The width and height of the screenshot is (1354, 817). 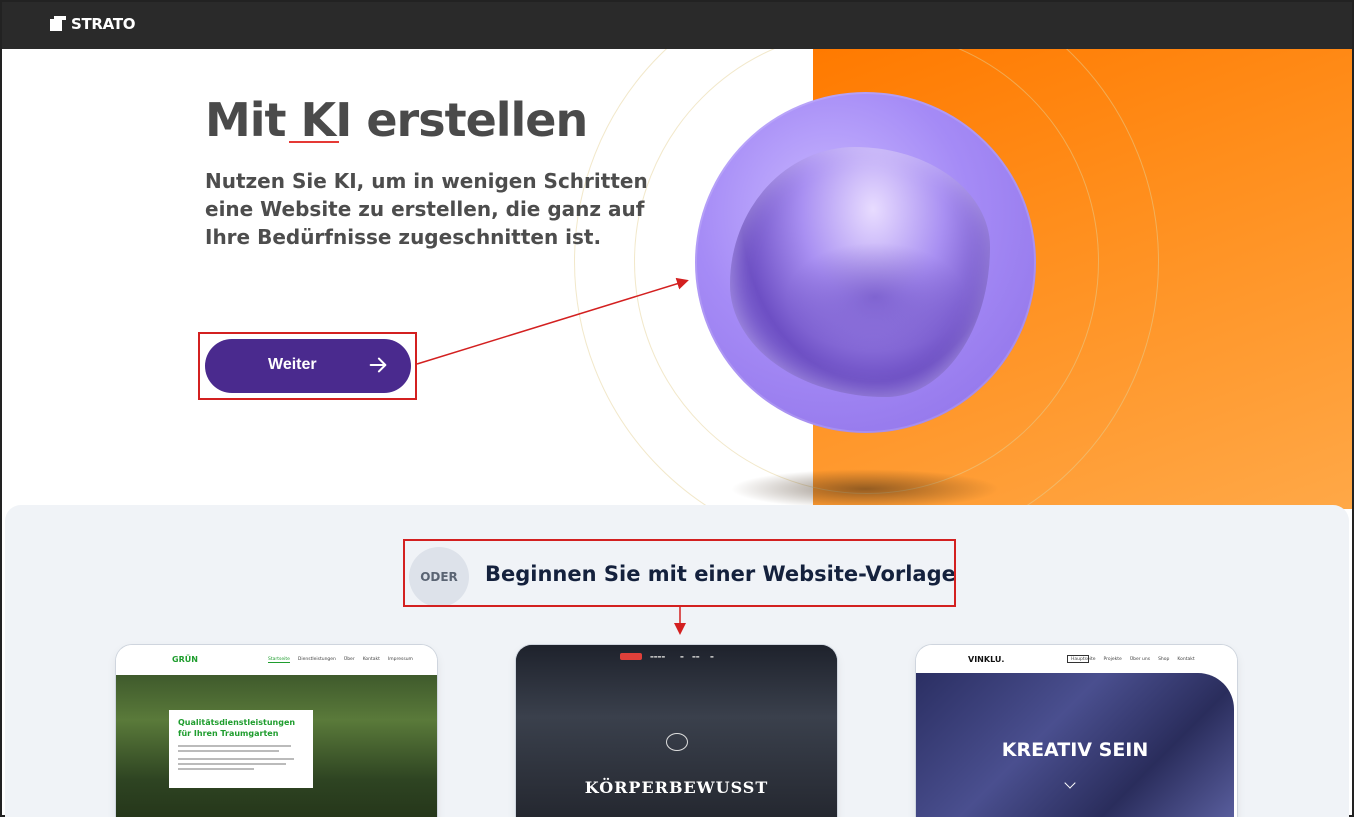 What do you see at coordinates (677, 742) in the screenshot?
I see `running-club-emblem` at bounding box center [677, 742].